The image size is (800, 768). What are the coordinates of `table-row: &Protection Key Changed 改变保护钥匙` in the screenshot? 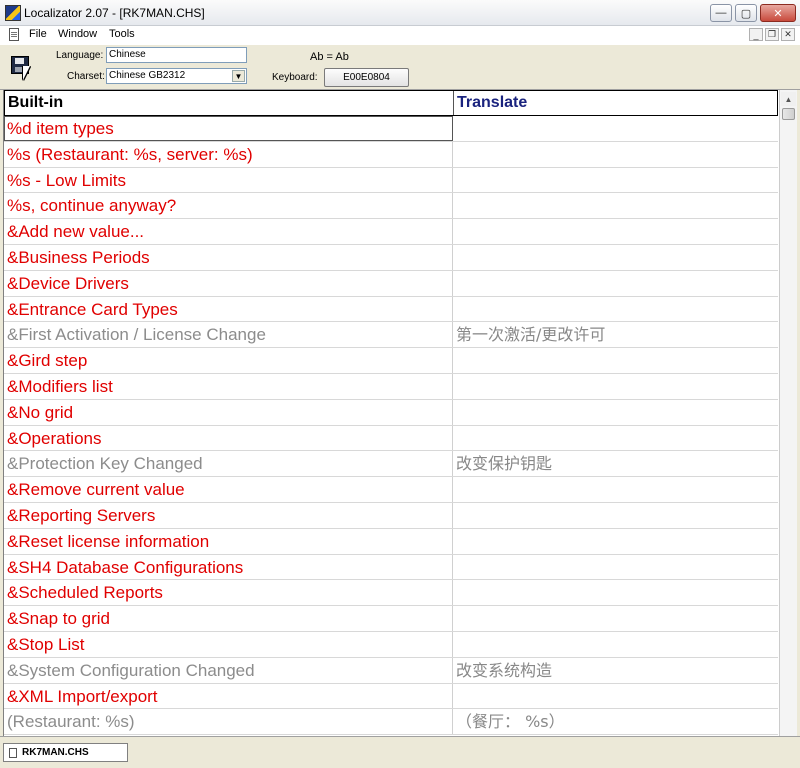 It's located at (391, 464).